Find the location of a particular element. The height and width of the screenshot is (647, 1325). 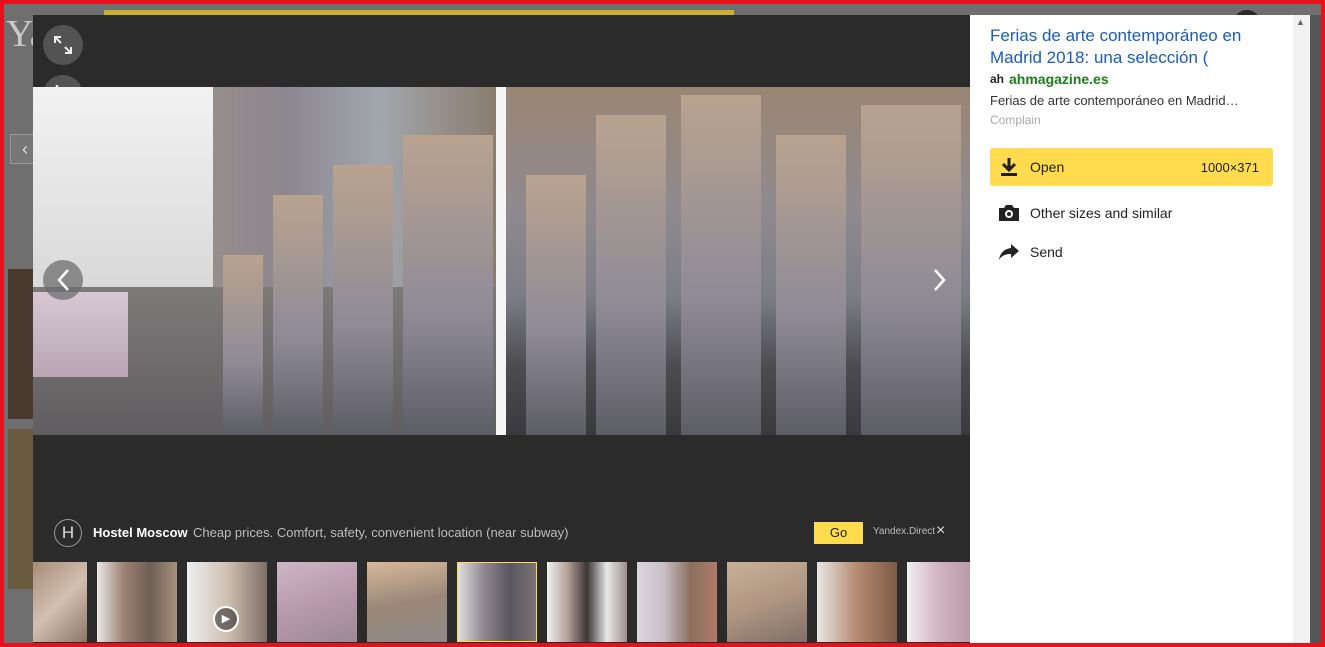

other-sizes-button: Other sizes and similar is located at coordinates (1085, 213).